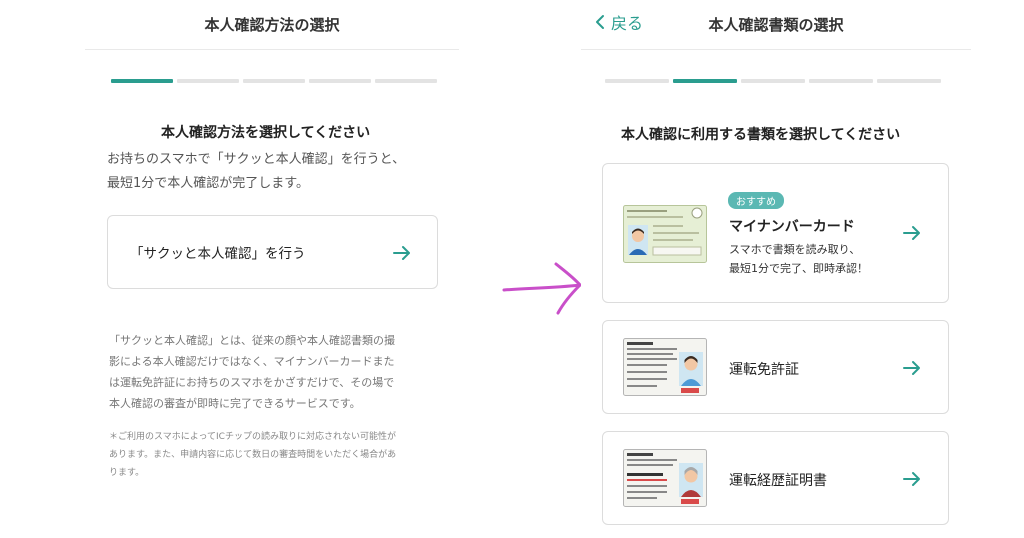 The width and height of the screenshot is (1024, 538). What do you see at coordinates (756, 200) in the screenshot?
I see `recommended-badge: おすすめ` at bounding box center [756, 200].